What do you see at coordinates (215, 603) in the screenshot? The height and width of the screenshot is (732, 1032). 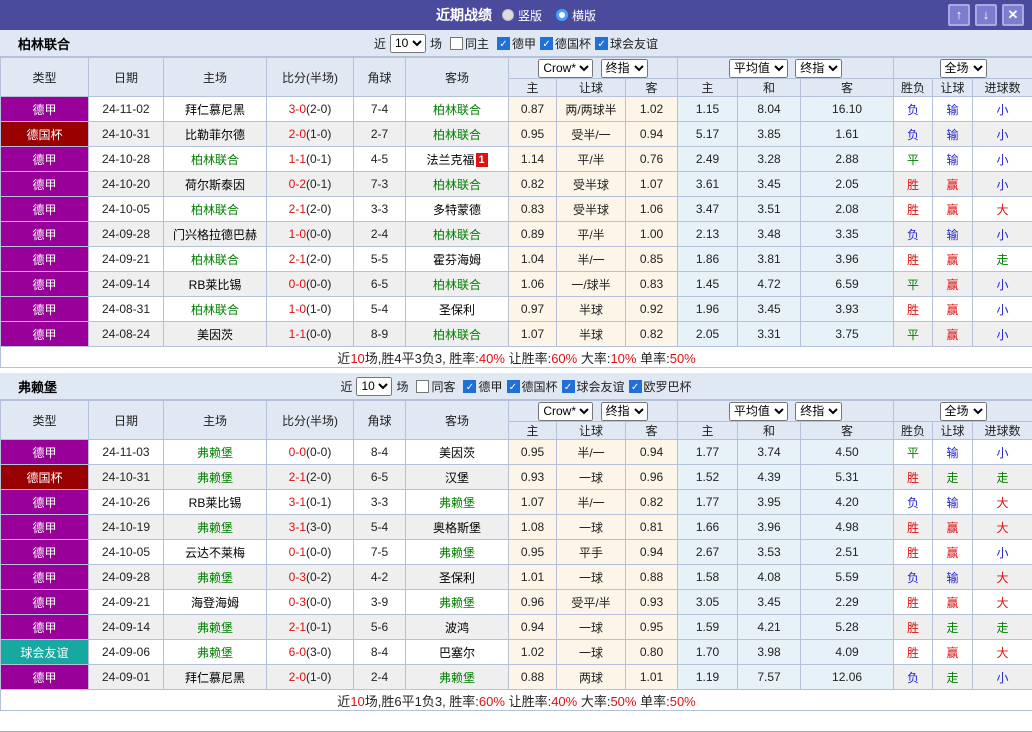 I see `home-team-link: 海登海姆` at bounding box center [215, 603].